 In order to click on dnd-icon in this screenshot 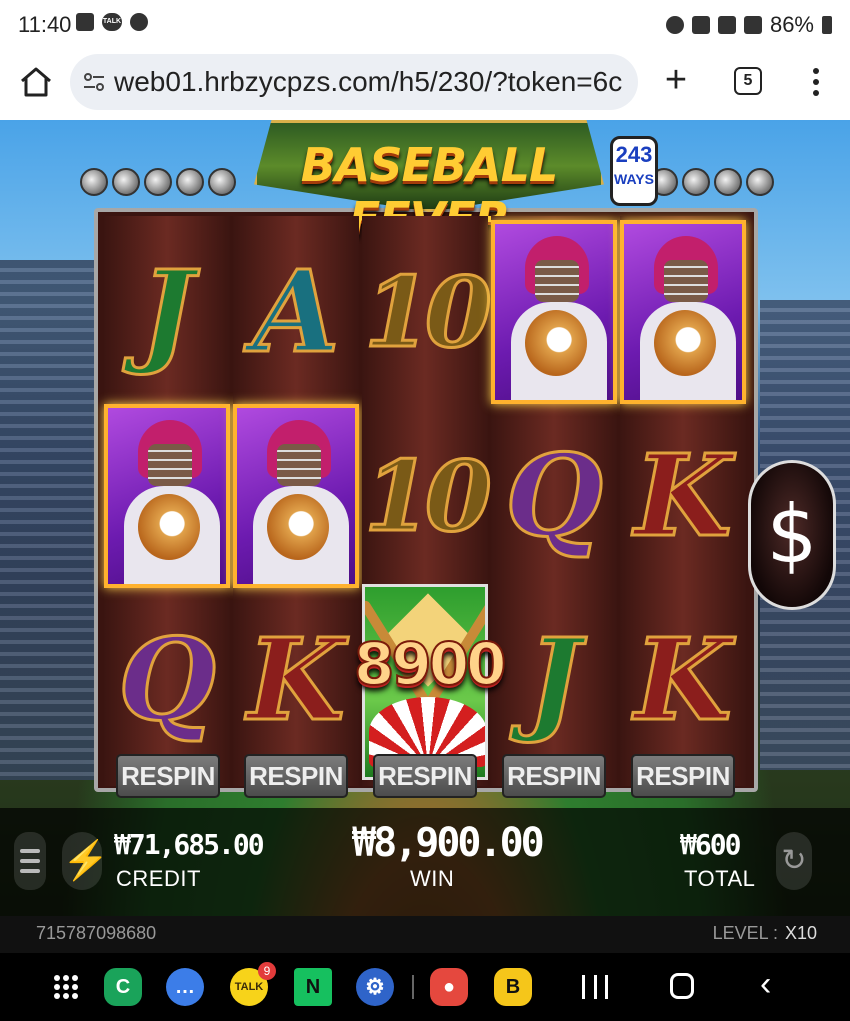, I will do `click(139, 22)`.